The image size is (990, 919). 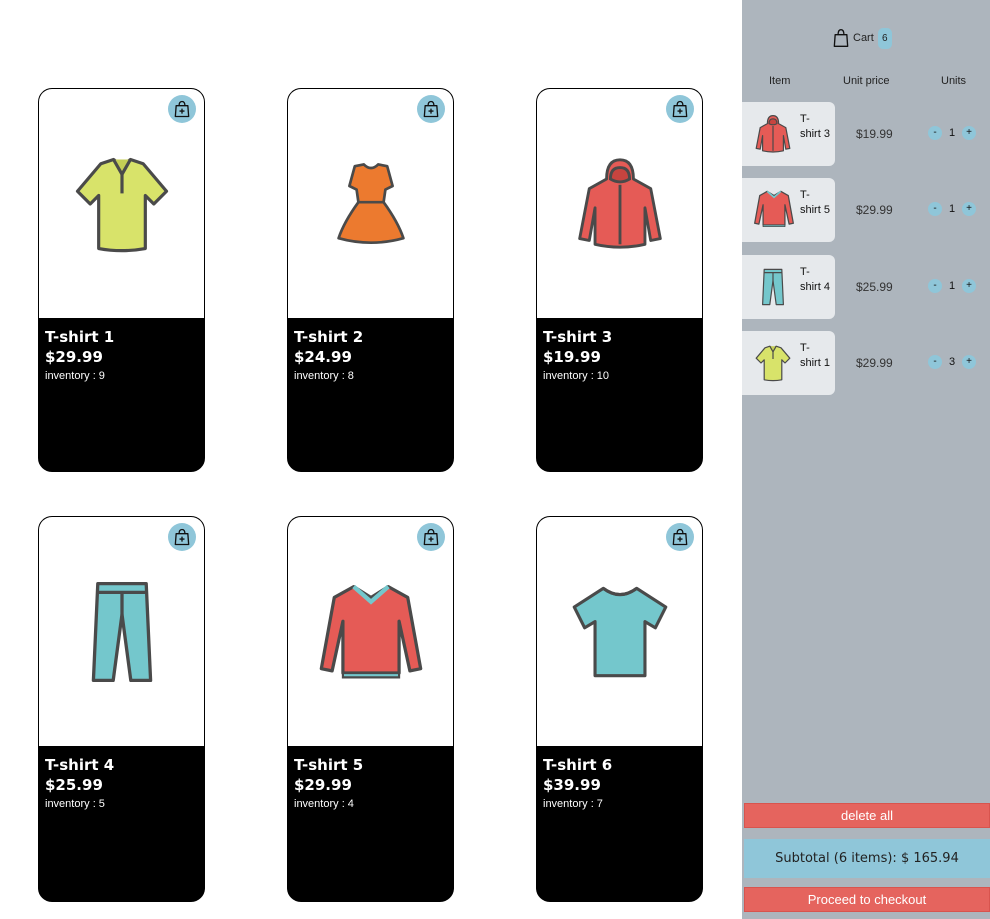 I want to click on product-info: T-shirt 6 $39.99 inventory : 7, so click(x=619, y=783).